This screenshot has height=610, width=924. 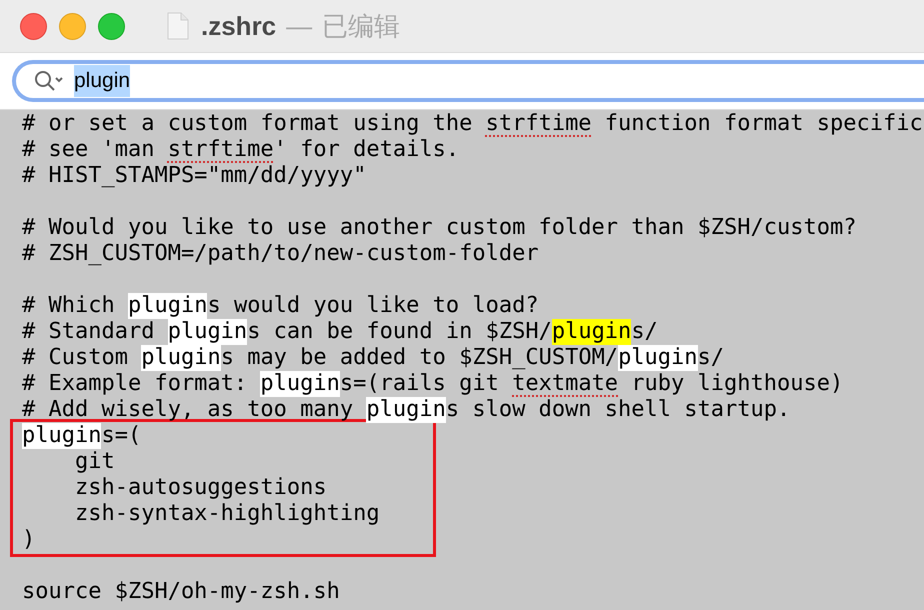 What do you see at coordinates (737, 384) in the screenshot?
I see `code-text: ruby lighthouse)` at bounding box center [737, 384].